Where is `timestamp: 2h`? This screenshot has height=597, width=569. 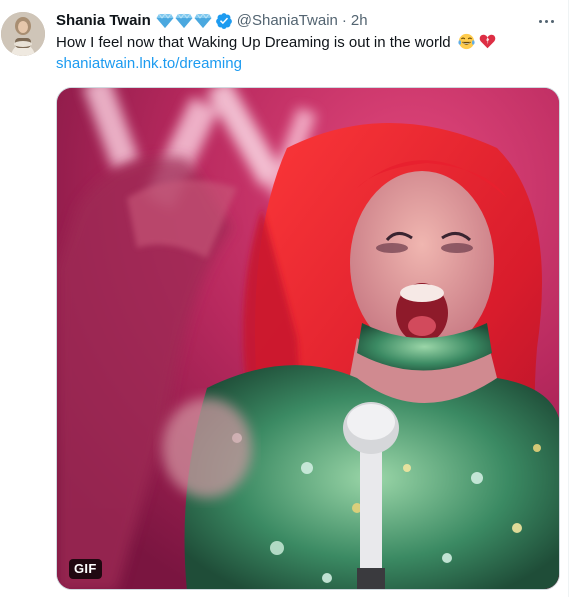 timestamp: 2h is located at coordinates (359, 21).